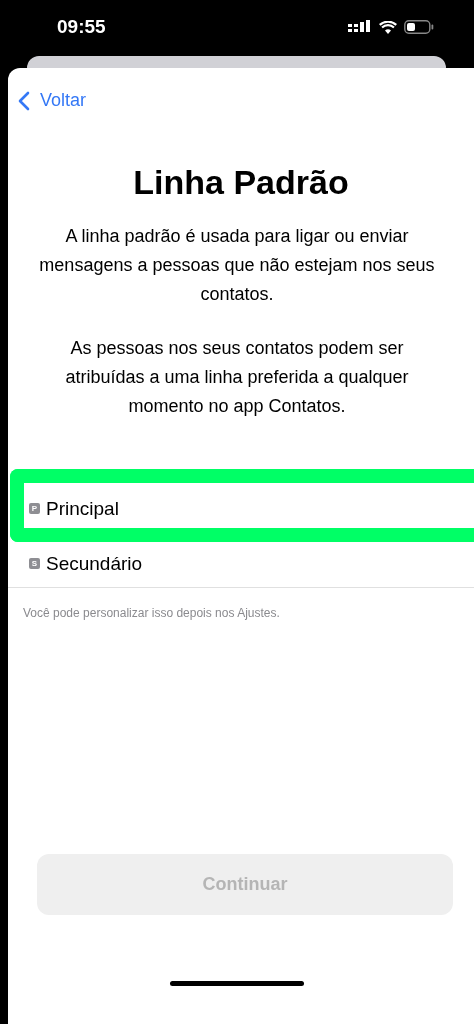  Describe the element at coordinates (237, 377) in the screenshot. I see `description-text: As pessoas nos seus contatos podem ser atribuídas a uma linha preferida a qualquer momento no app Contatos.` at that location.